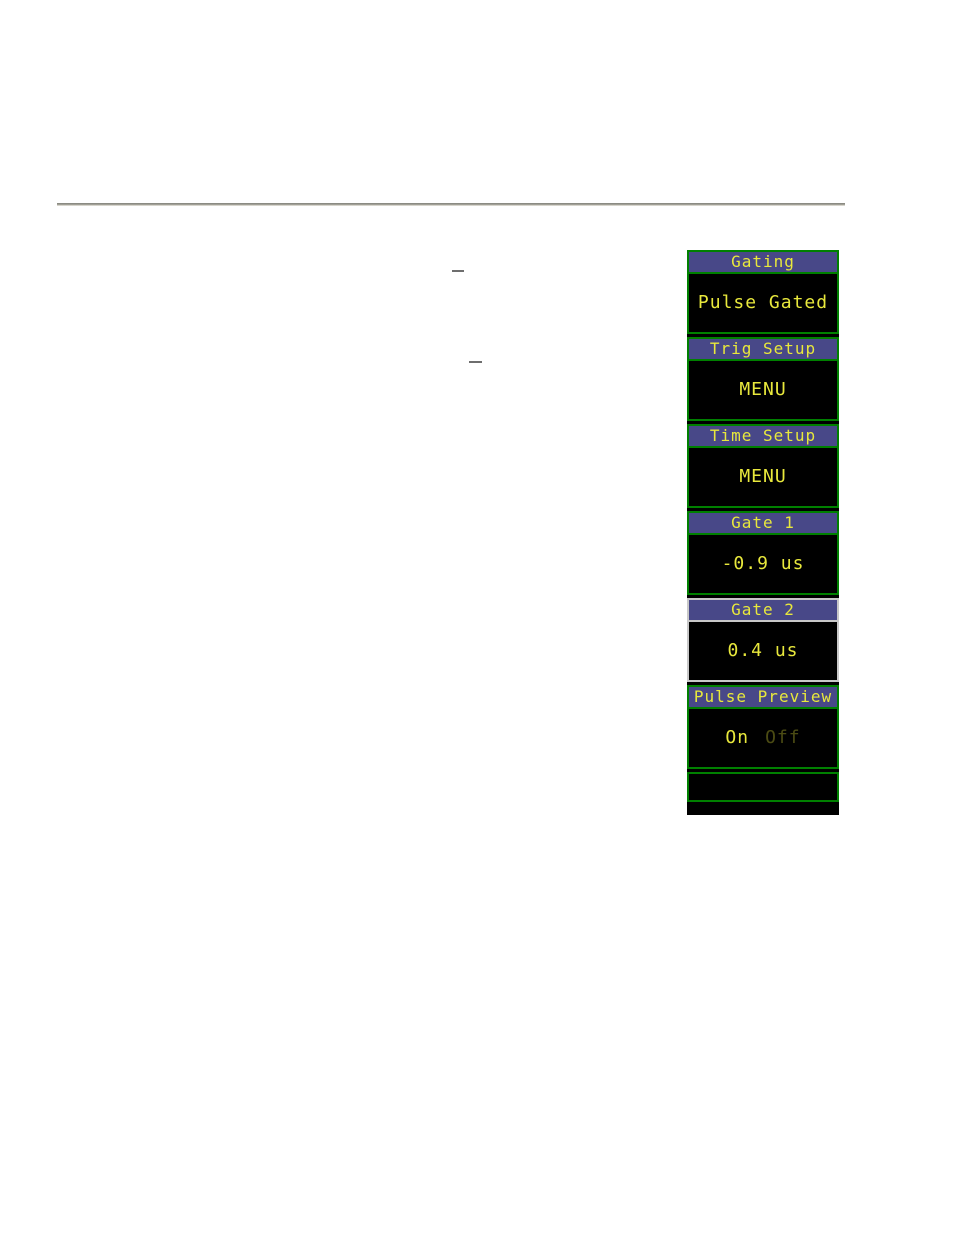  I want to click on softkey-value-gating: Pulse Gated, so click(763, 302).